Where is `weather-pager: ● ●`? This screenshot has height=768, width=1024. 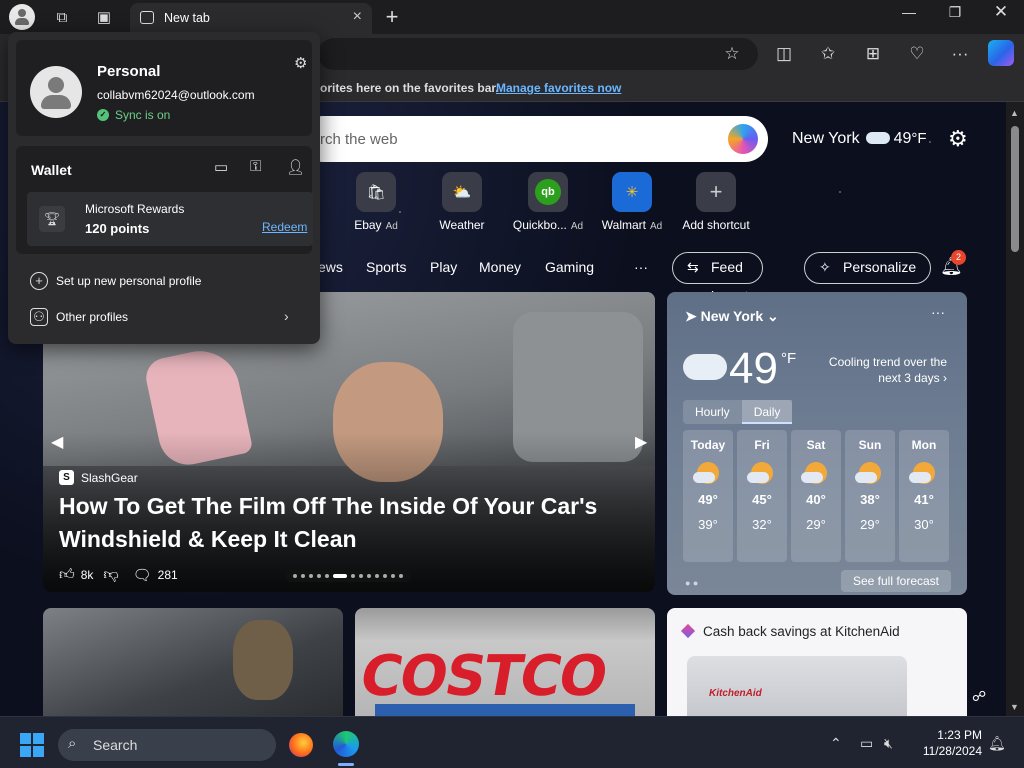 weather-pager: ● ● is located at coordinates (691, 583).